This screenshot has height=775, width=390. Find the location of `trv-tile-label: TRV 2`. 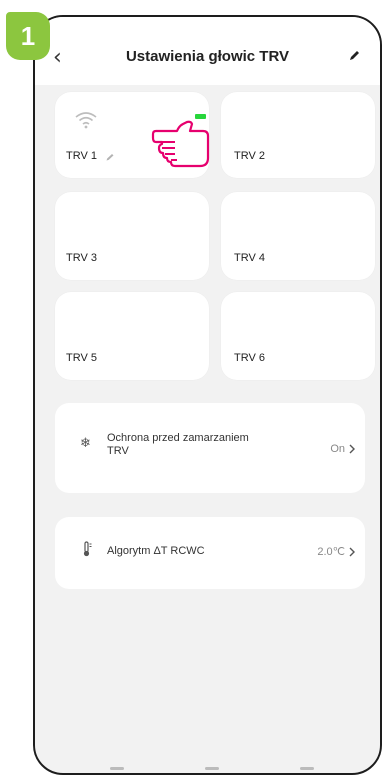

trv-tile-label: TRV 2 is located at coordinates (249, 156).